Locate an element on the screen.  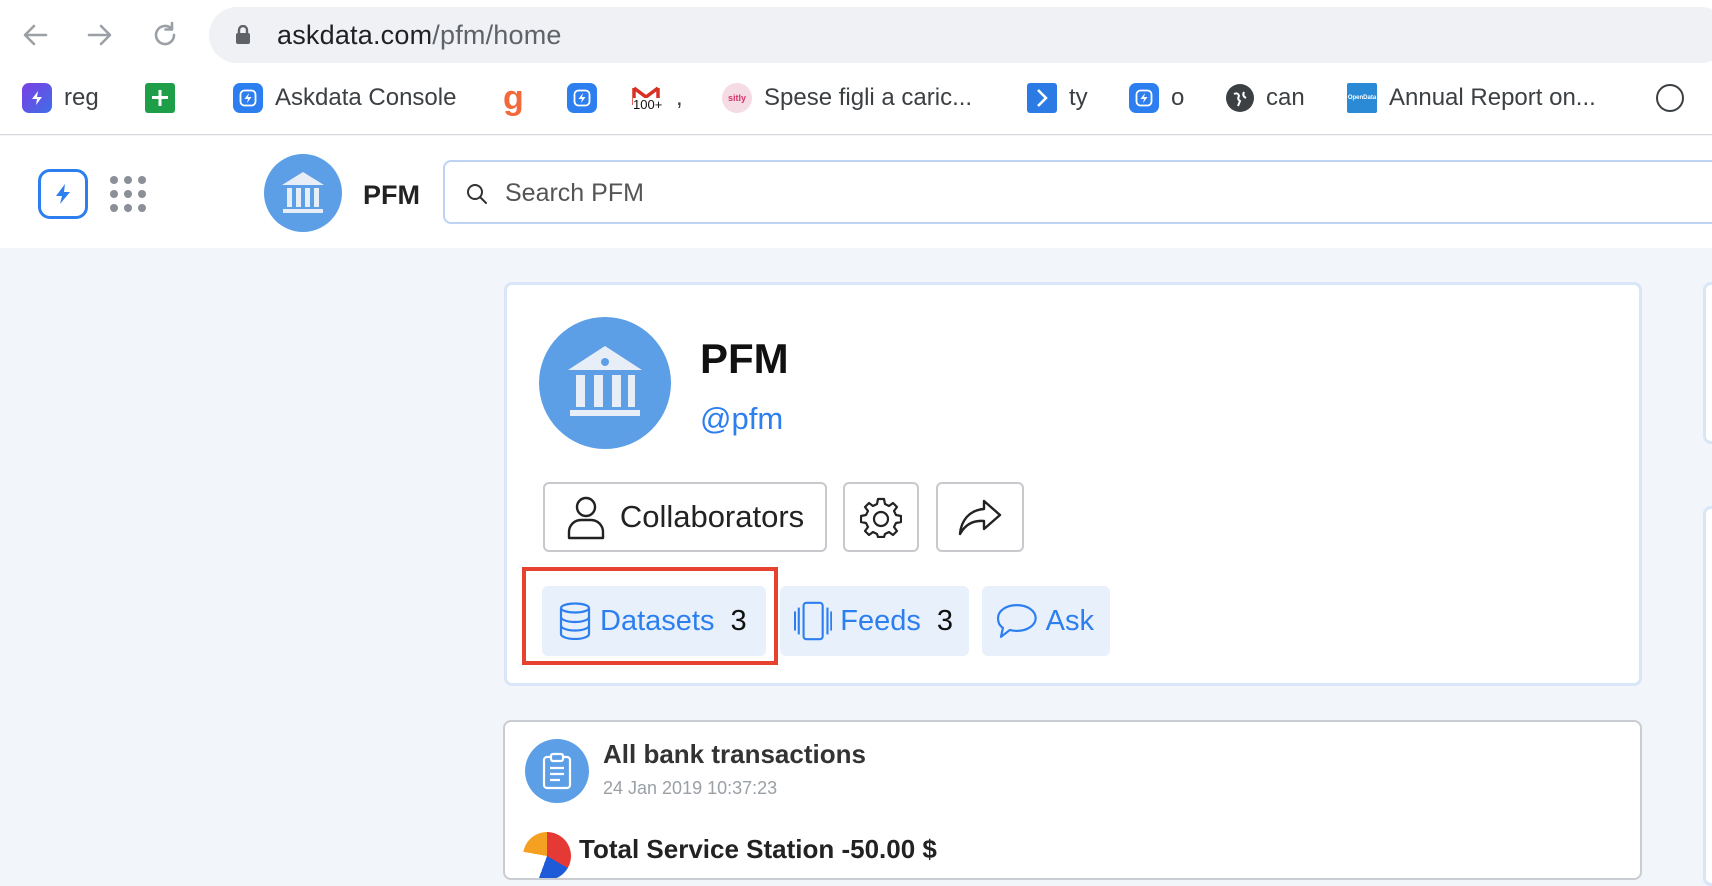
bookmark-askdata-console: Askdata Console is located at coordinates (344, 98).